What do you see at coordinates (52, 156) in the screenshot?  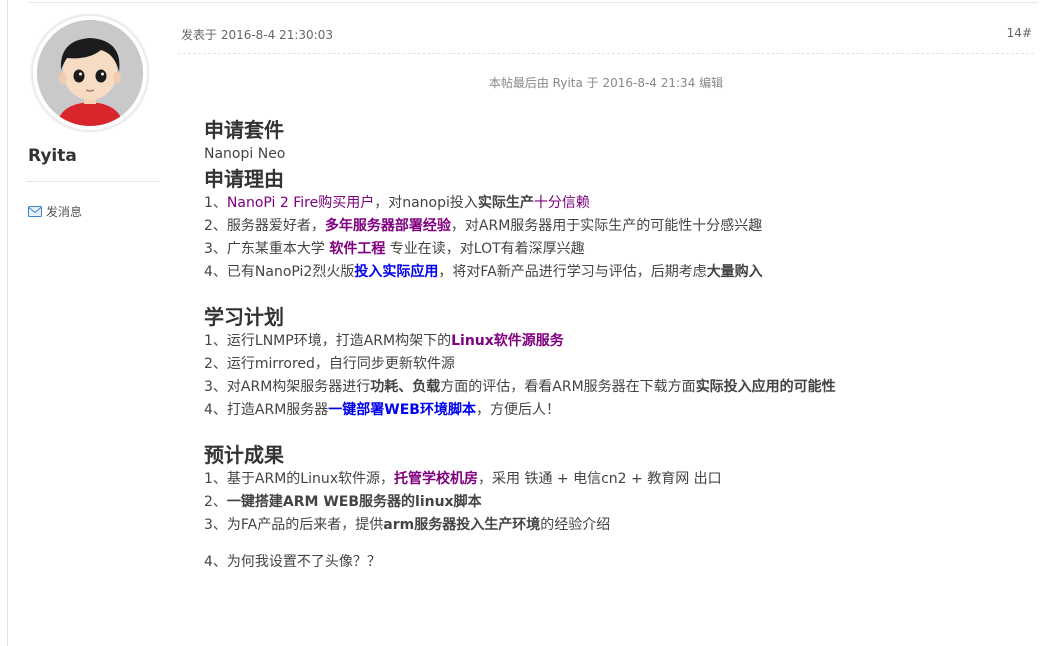 I see `username: Ryita` at bounding box center [52, 156].